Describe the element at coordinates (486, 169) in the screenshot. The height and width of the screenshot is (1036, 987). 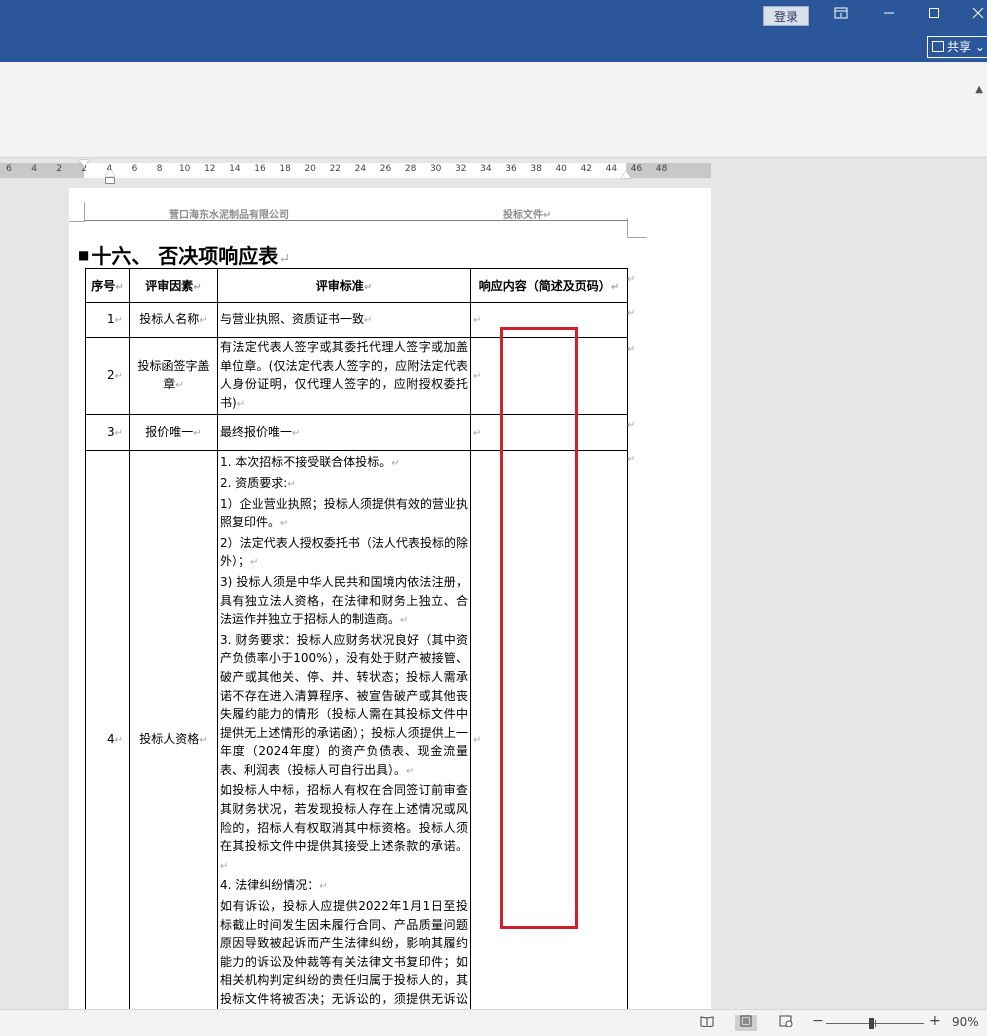
I see `ruler-number: 34` at that location.